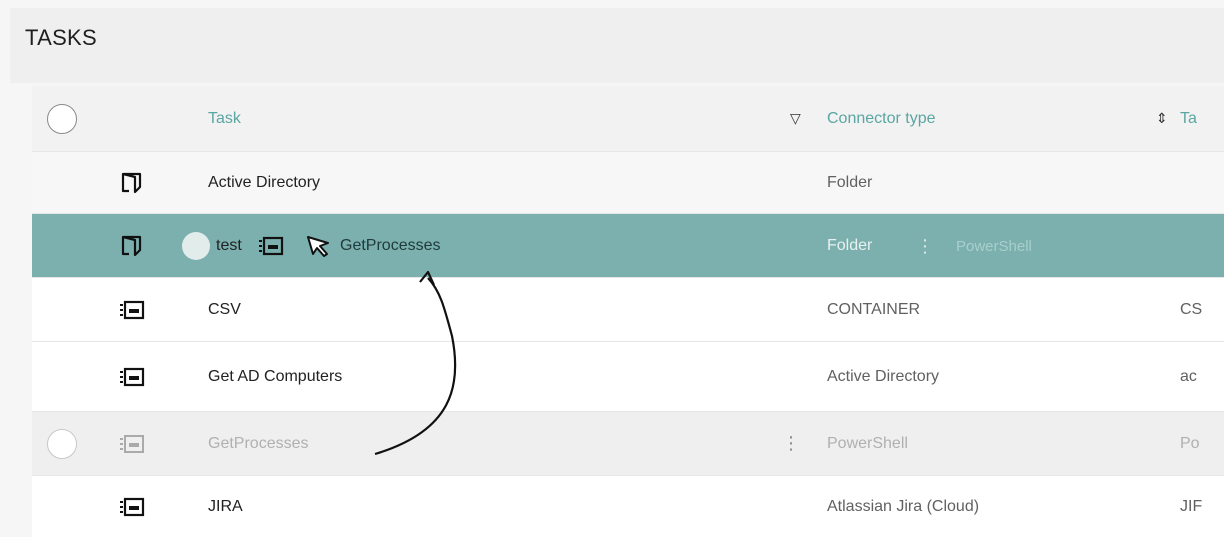 This screenshot has width=1224, height=537. What do you see at coordinates (1191, 506) in the screenshot?
I see `target-value: JIF` at bounding box center [1191, 506].